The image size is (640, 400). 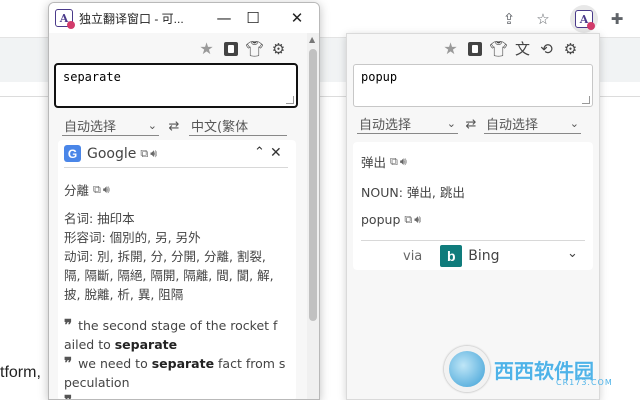 I want to click on window-toolbar: ★ 👕︎ ⚙, so click(x=242, y=48).